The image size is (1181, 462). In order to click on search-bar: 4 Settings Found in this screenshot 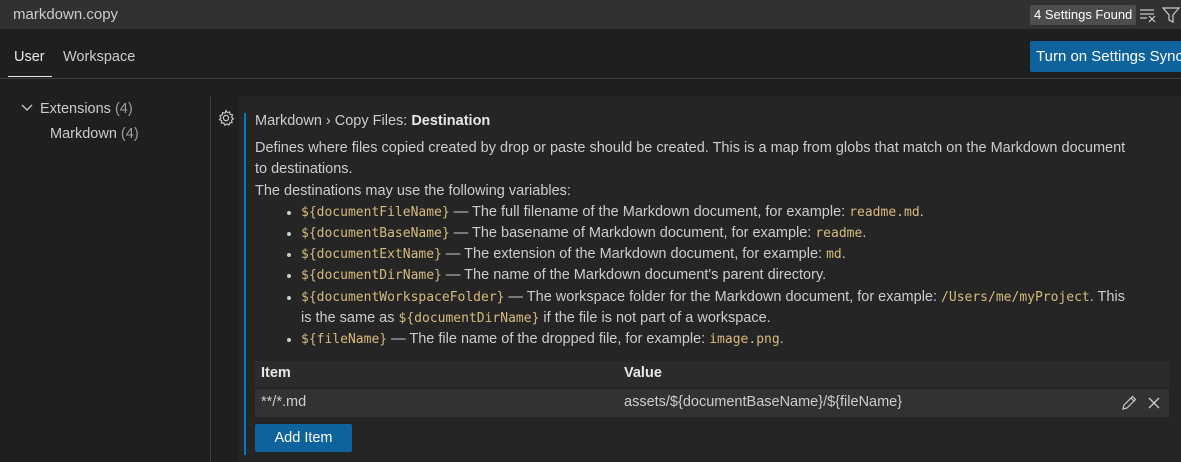, I will do `click(590, 14)`.